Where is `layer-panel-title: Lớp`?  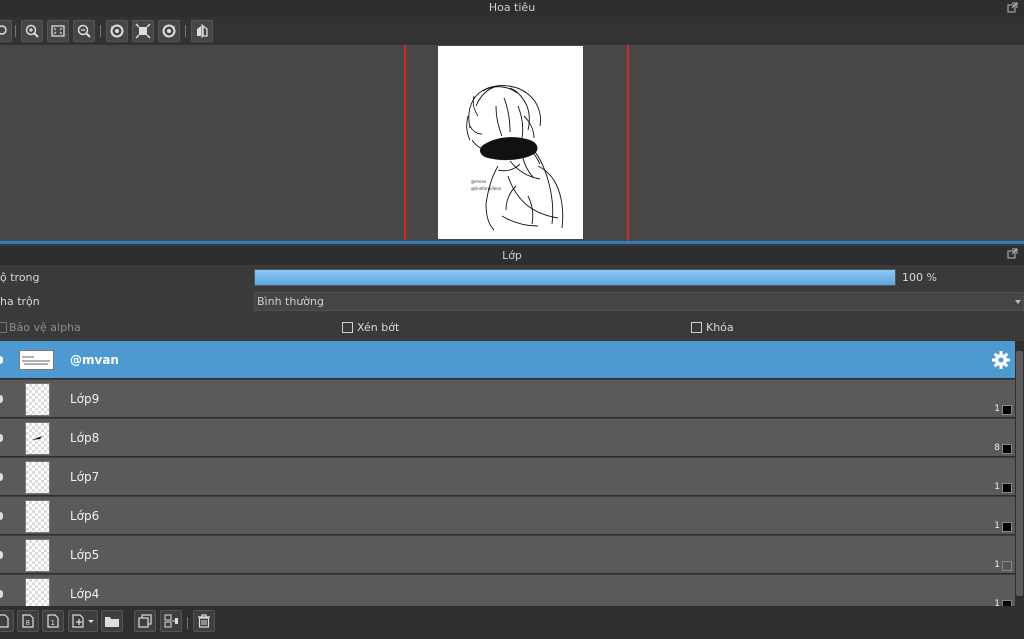
layer-panel-title: Lớp is located at coordinates (512, 255).